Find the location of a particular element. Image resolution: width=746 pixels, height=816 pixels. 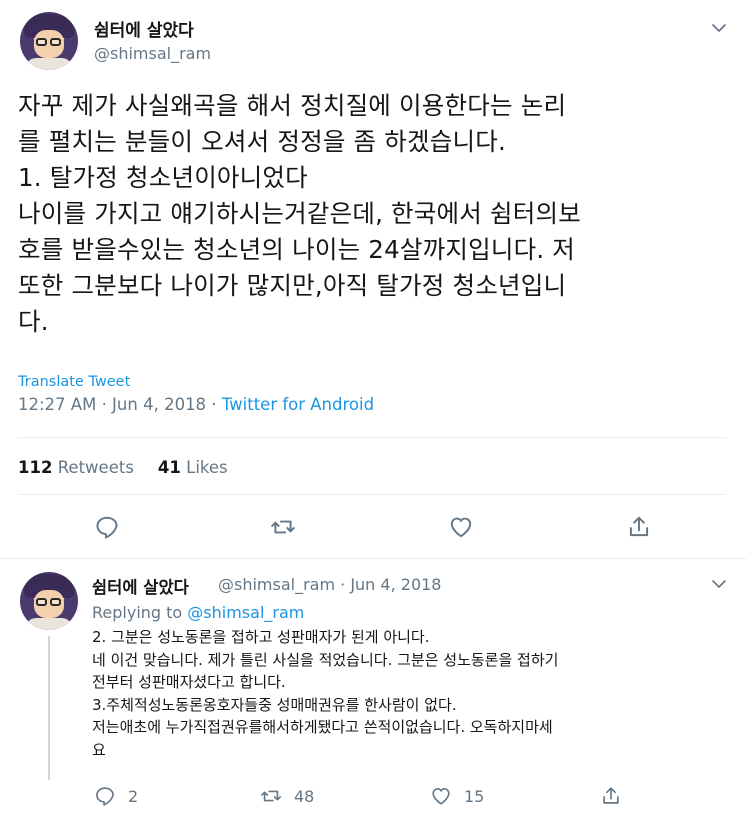

retweets-stat: 112 Retweets is located at coordinates (76, 467).